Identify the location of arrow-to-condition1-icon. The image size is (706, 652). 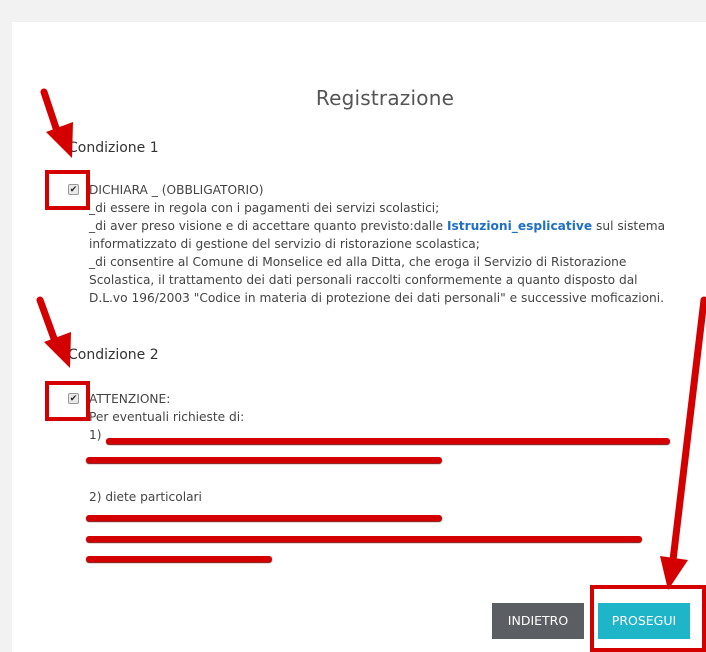
(51, 113).